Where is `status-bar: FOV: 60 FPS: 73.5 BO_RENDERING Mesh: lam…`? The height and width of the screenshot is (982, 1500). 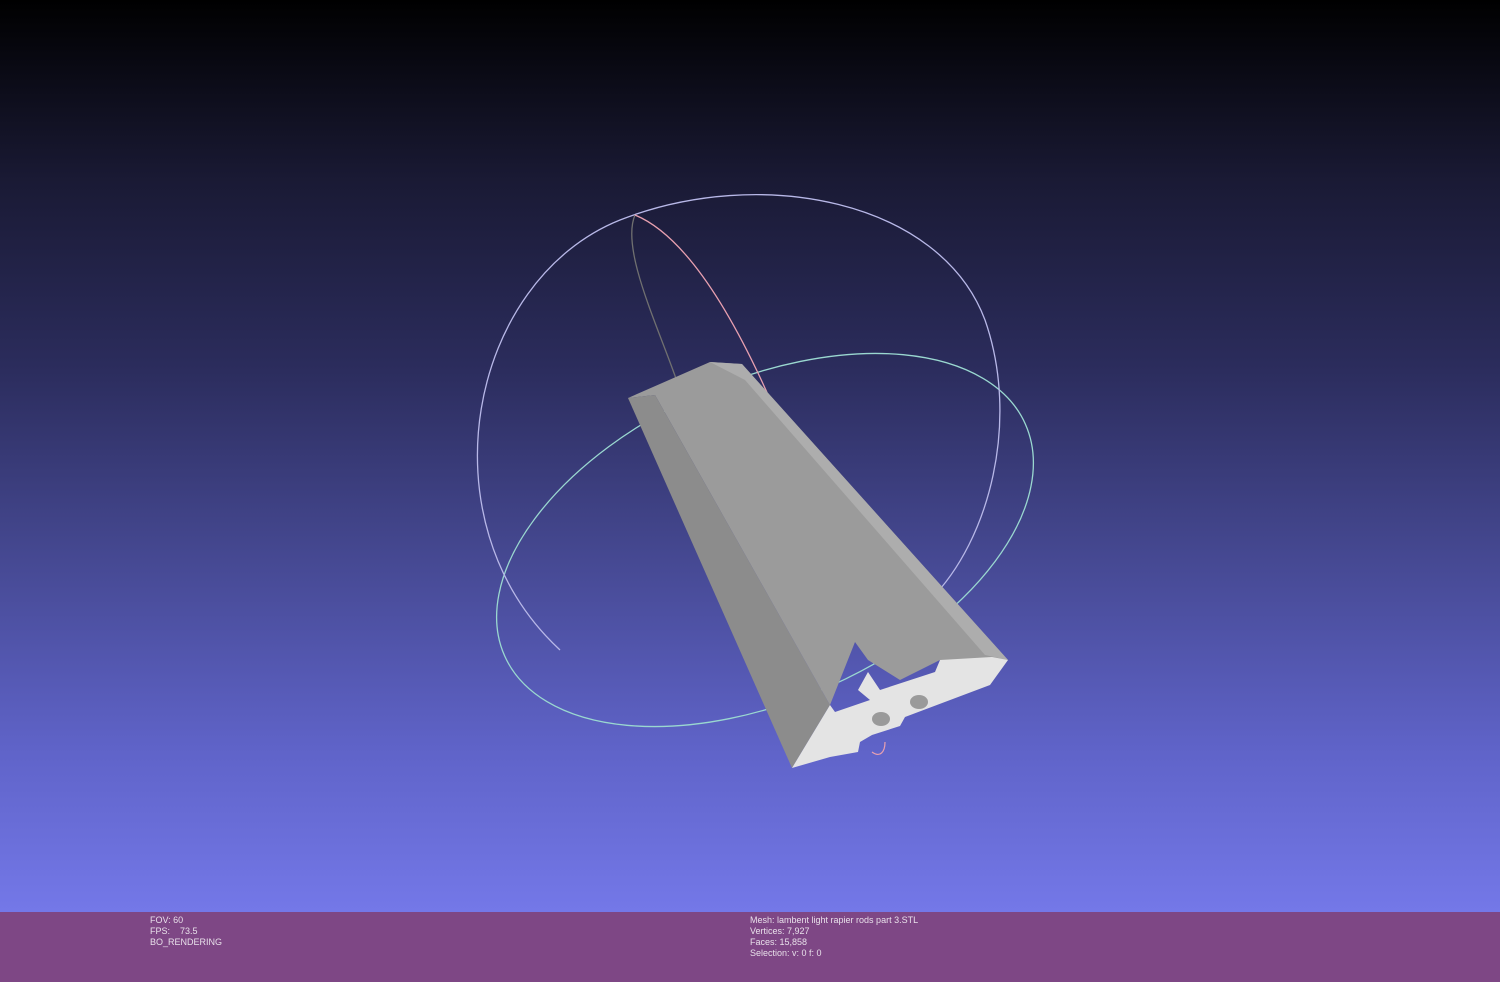 status-bar: FOV: 60 FPS: 73.5 BO_RENDERING Mesh: lam… is located at coordinates (750, 947).